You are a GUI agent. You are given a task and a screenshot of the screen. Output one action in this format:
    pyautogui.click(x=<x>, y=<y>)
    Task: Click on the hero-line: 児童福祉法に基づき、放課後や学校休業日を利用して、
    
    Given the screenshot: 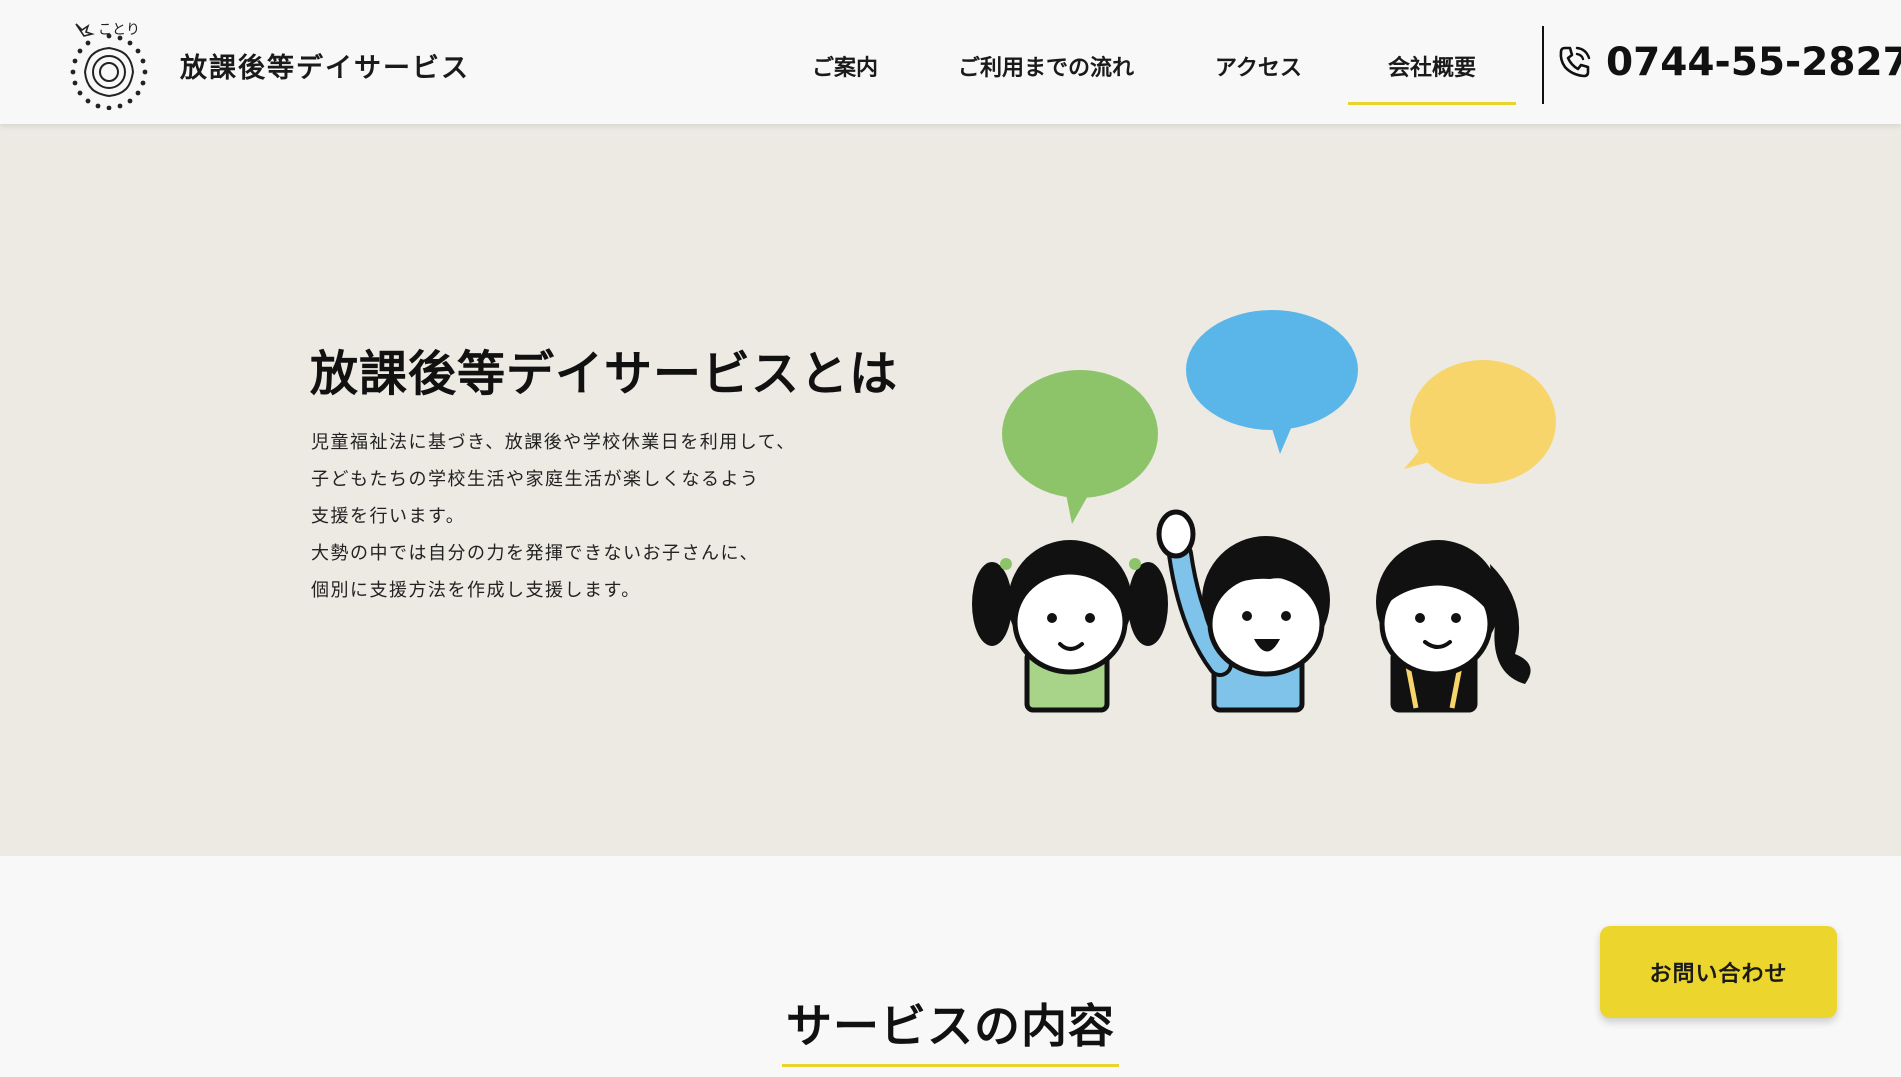 What is the action you would take?
    pyautogui.click(x=553, y=442)
    